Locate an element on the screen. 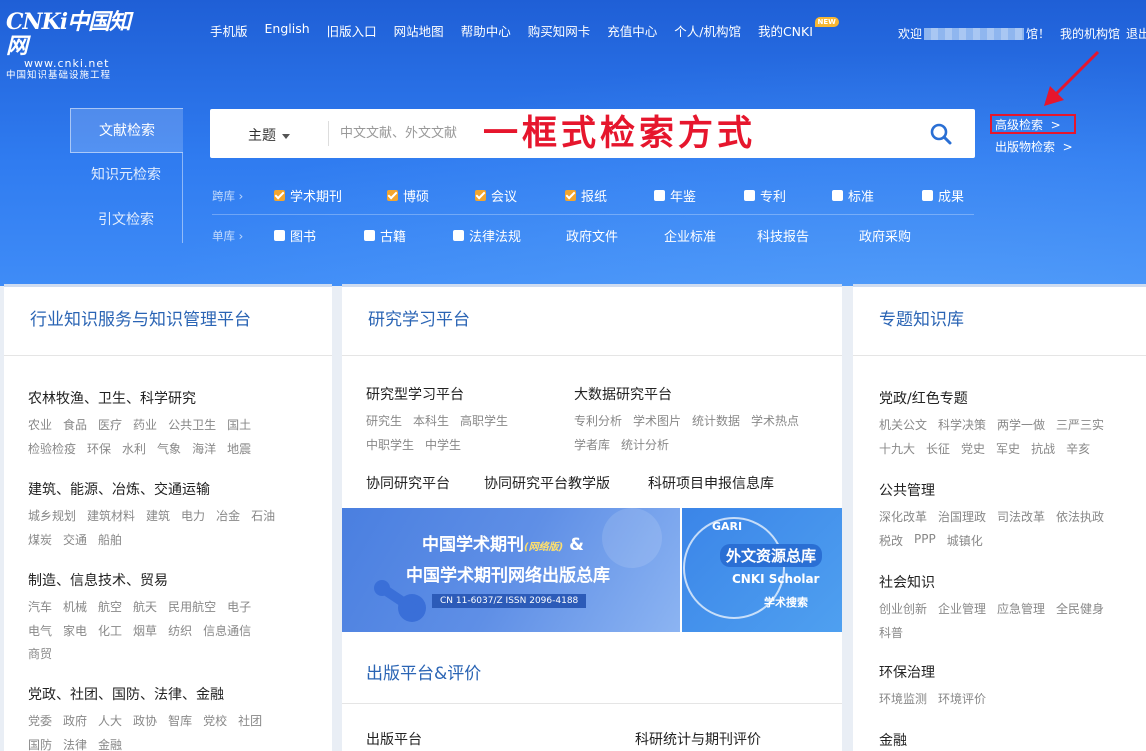  tag-link: 煤炭 is located at coordinates (40, 539).